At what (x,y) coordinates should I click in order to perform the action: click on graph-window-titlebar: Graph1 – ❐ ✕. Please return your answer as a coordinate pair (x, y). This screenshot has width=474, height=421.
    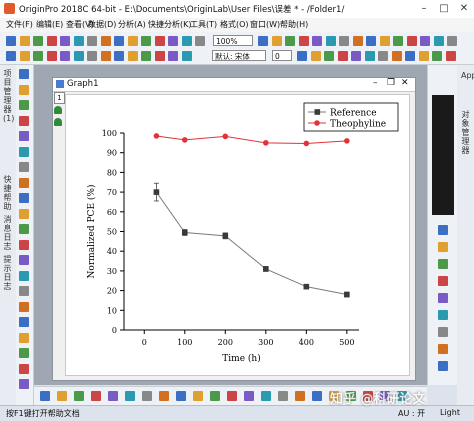
    Looking at the image, I should click on (234, 85).